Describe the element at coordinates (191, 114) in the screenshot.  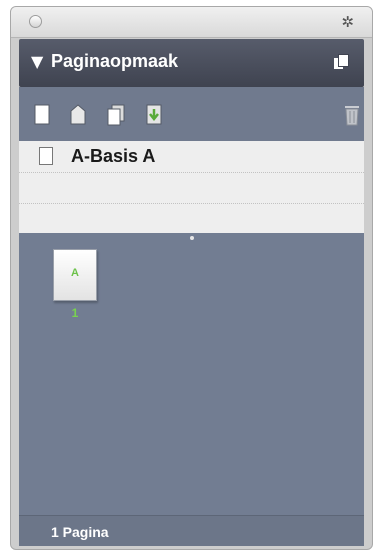
I see `palette-toolbar` at that location.